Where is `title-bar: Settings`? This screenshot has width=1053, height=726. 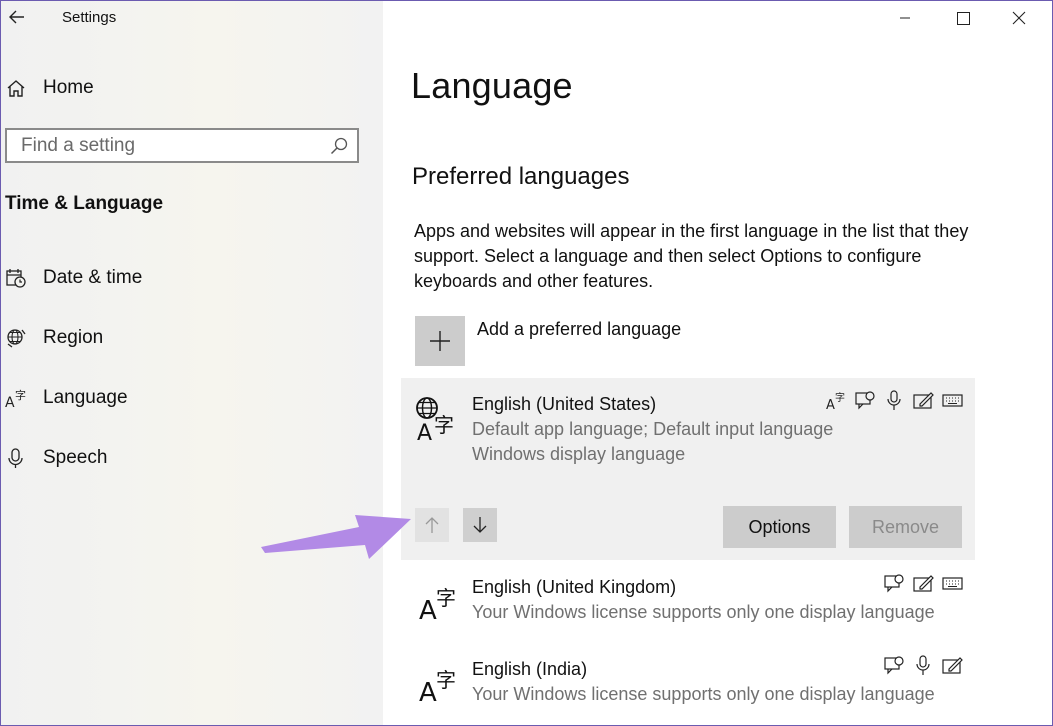
title-bar: Settings is located at coordinates (192, 18).